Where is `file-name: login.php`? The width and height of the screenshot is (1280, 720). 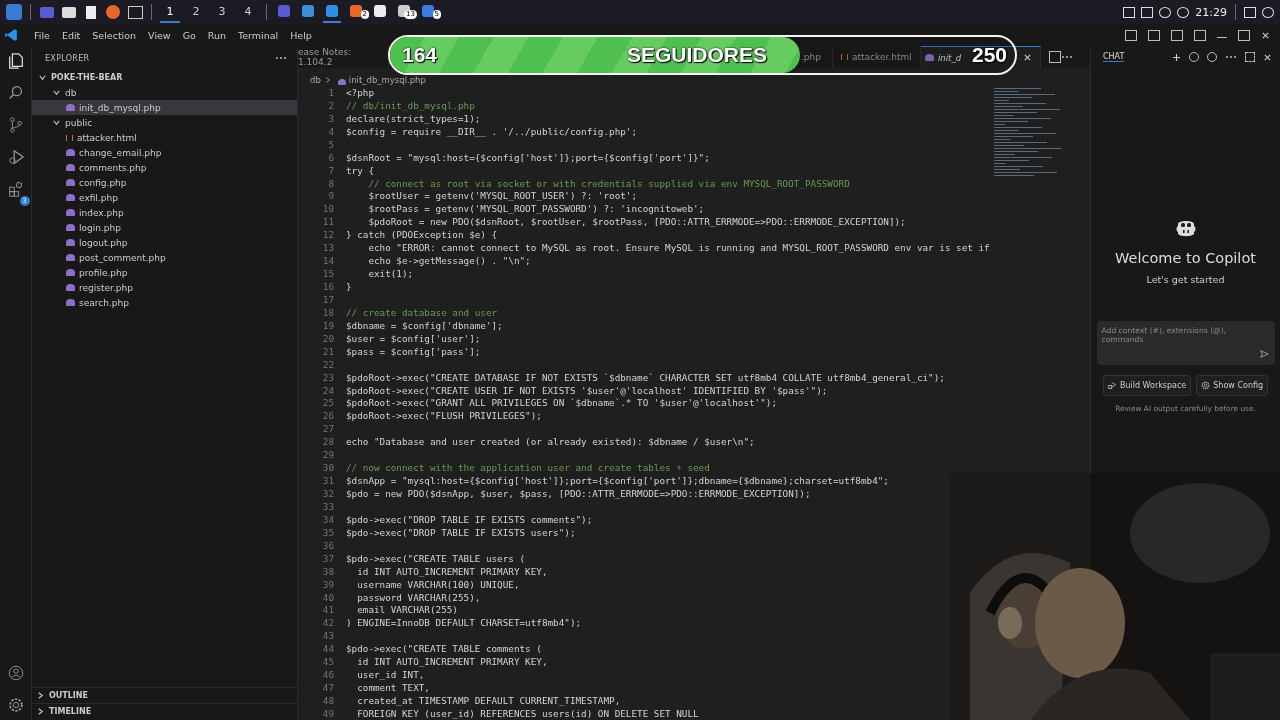
file-name: login.php is located at coordinates (100, 227).